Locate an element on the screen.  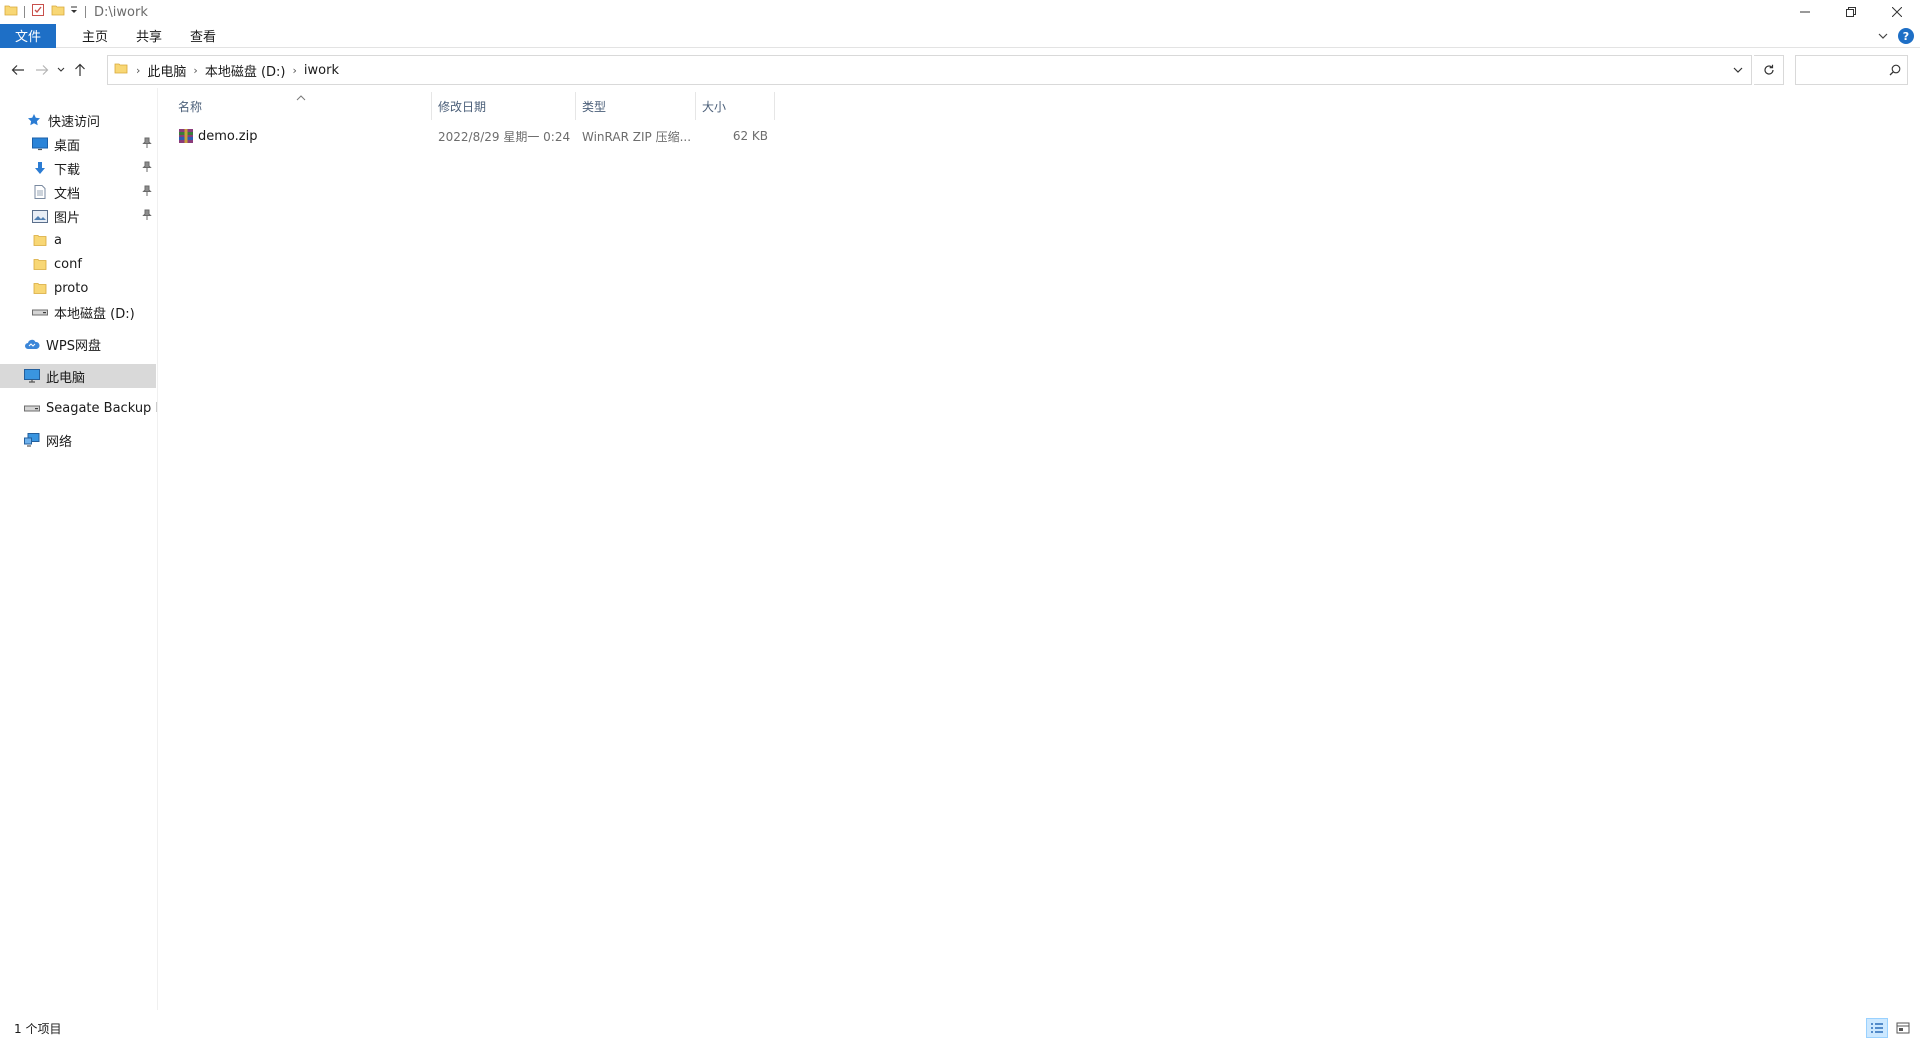
breadcrumb-iwork: iwork is located at coordinates (321, 70).